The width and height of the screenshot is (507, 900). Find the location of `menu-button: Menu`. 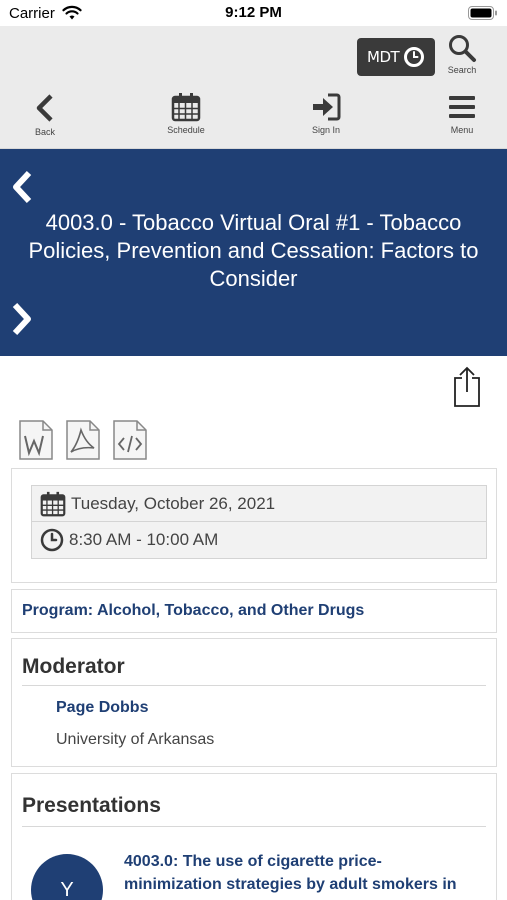

menu-button: Menu is located at coordinates (462, 116).